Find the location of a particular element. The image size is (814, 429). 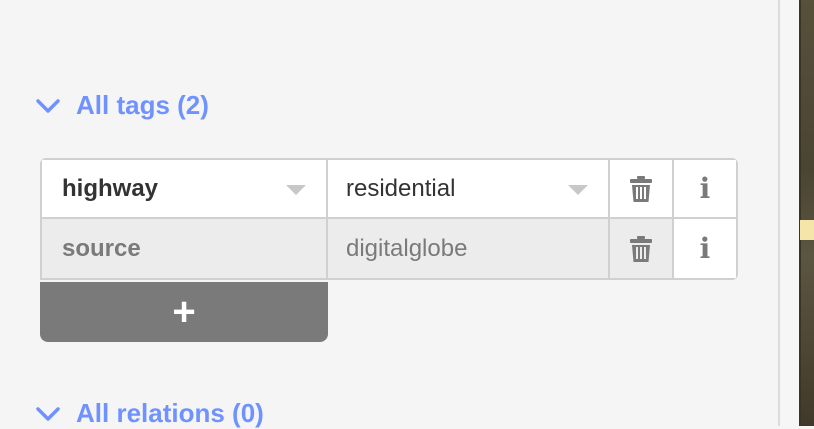

all-tags-toggle: All tags (2) is located at coordinates (122, 105).